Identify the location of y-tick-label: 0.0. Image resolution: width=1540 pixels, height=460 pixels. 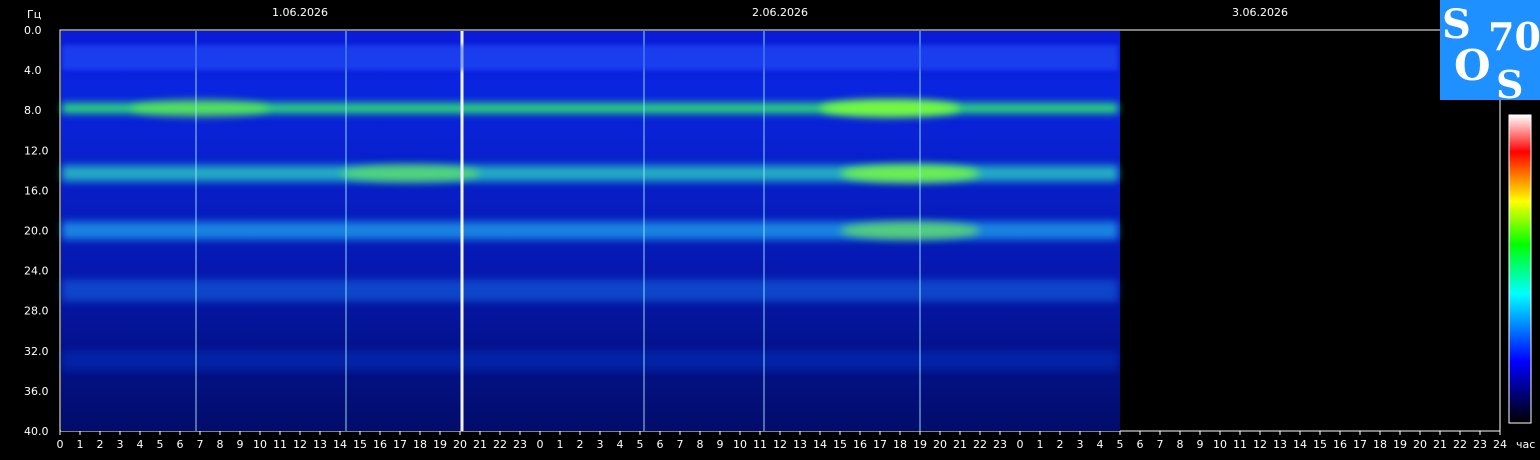
(33, 30).